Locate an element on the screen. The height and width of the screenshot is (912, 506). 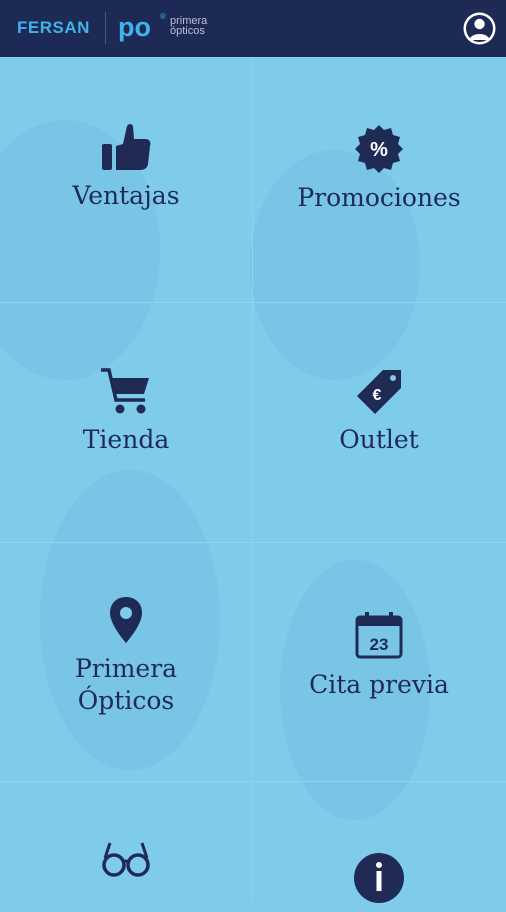
menu-cita-previa: 23 Cita previa is located at coordinates (379, 655).